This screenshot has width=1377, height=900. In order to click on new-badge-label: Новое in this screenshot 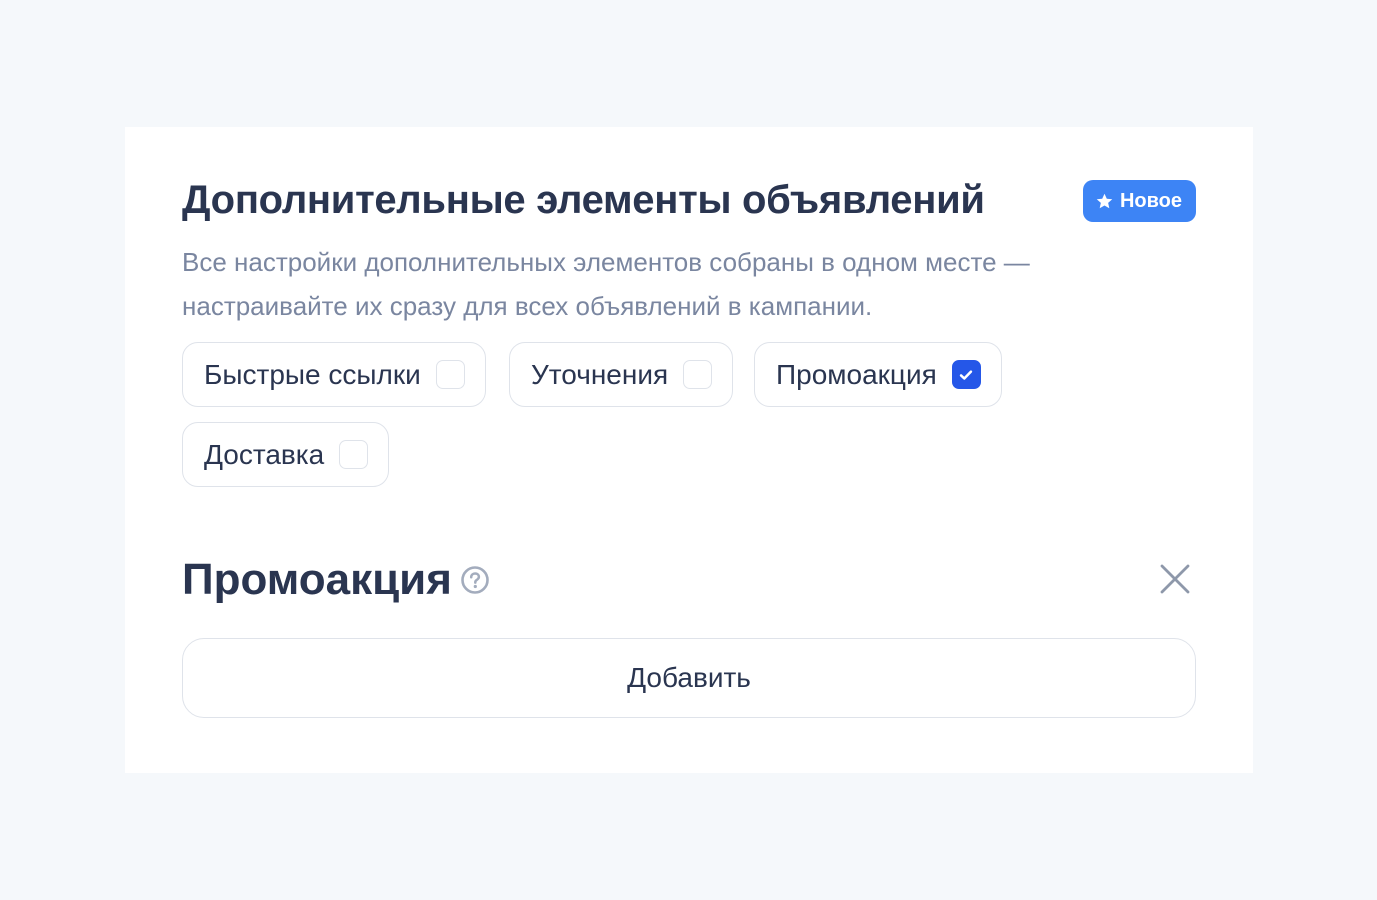, I will do `click(1150, 200)`.